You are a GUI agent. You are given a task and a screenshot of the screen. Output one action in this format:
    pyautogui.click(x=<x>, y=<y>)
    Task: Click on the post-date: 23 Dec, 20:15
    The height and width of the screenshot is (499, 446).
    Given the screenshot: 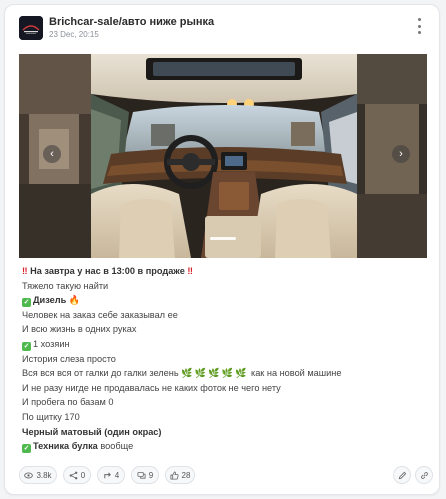 What is the action you would take?
    pyautogui.click(x=74, y=34)
    